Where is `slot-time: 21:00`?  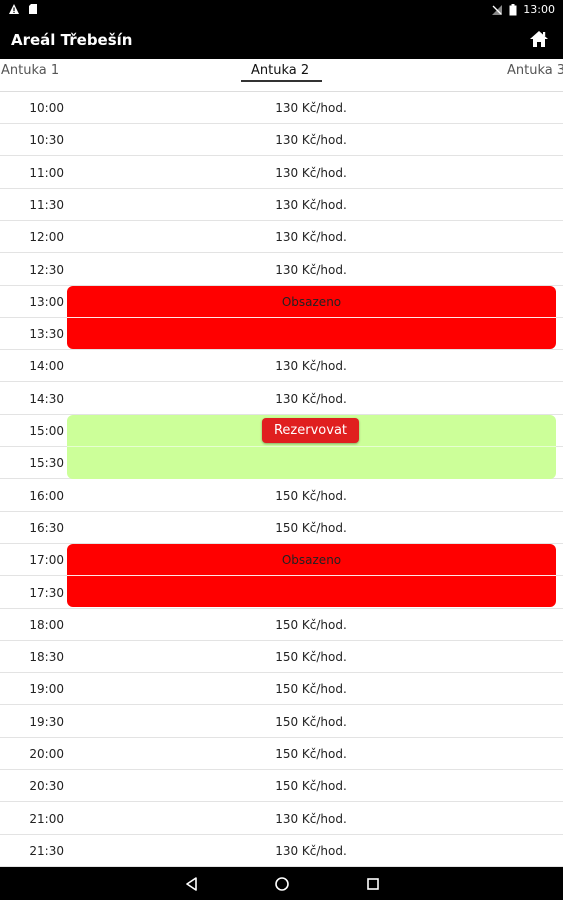 slot-time: 21:00 is located at coordinates (46, 818).